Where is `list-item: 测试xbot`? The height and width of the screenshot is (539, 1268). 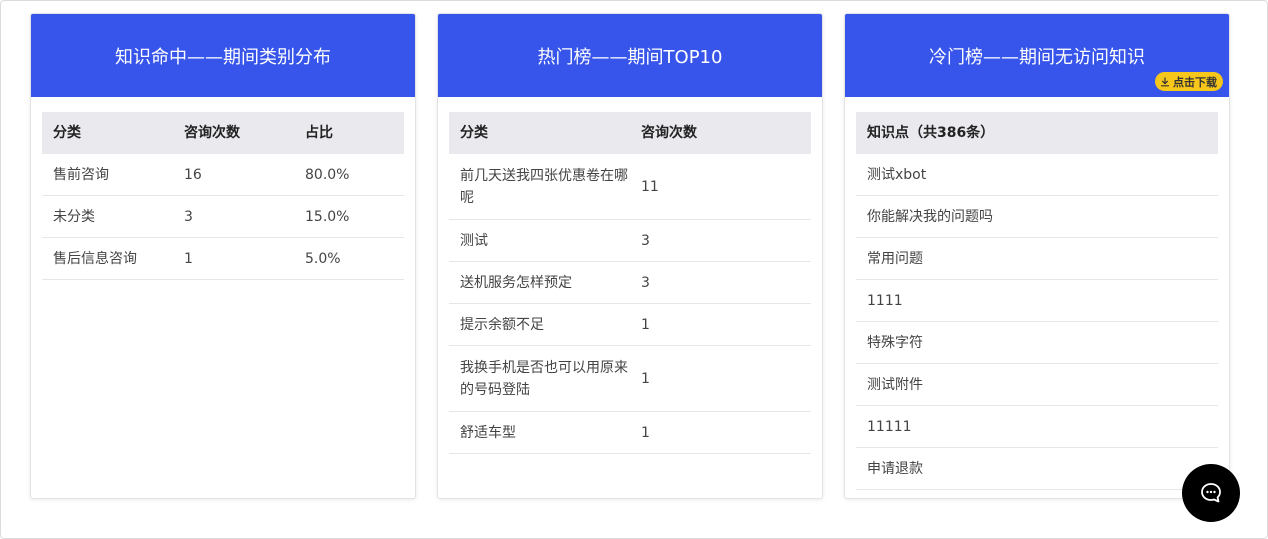
list-item: 测试xbot is located at coordinates (1037, 175).